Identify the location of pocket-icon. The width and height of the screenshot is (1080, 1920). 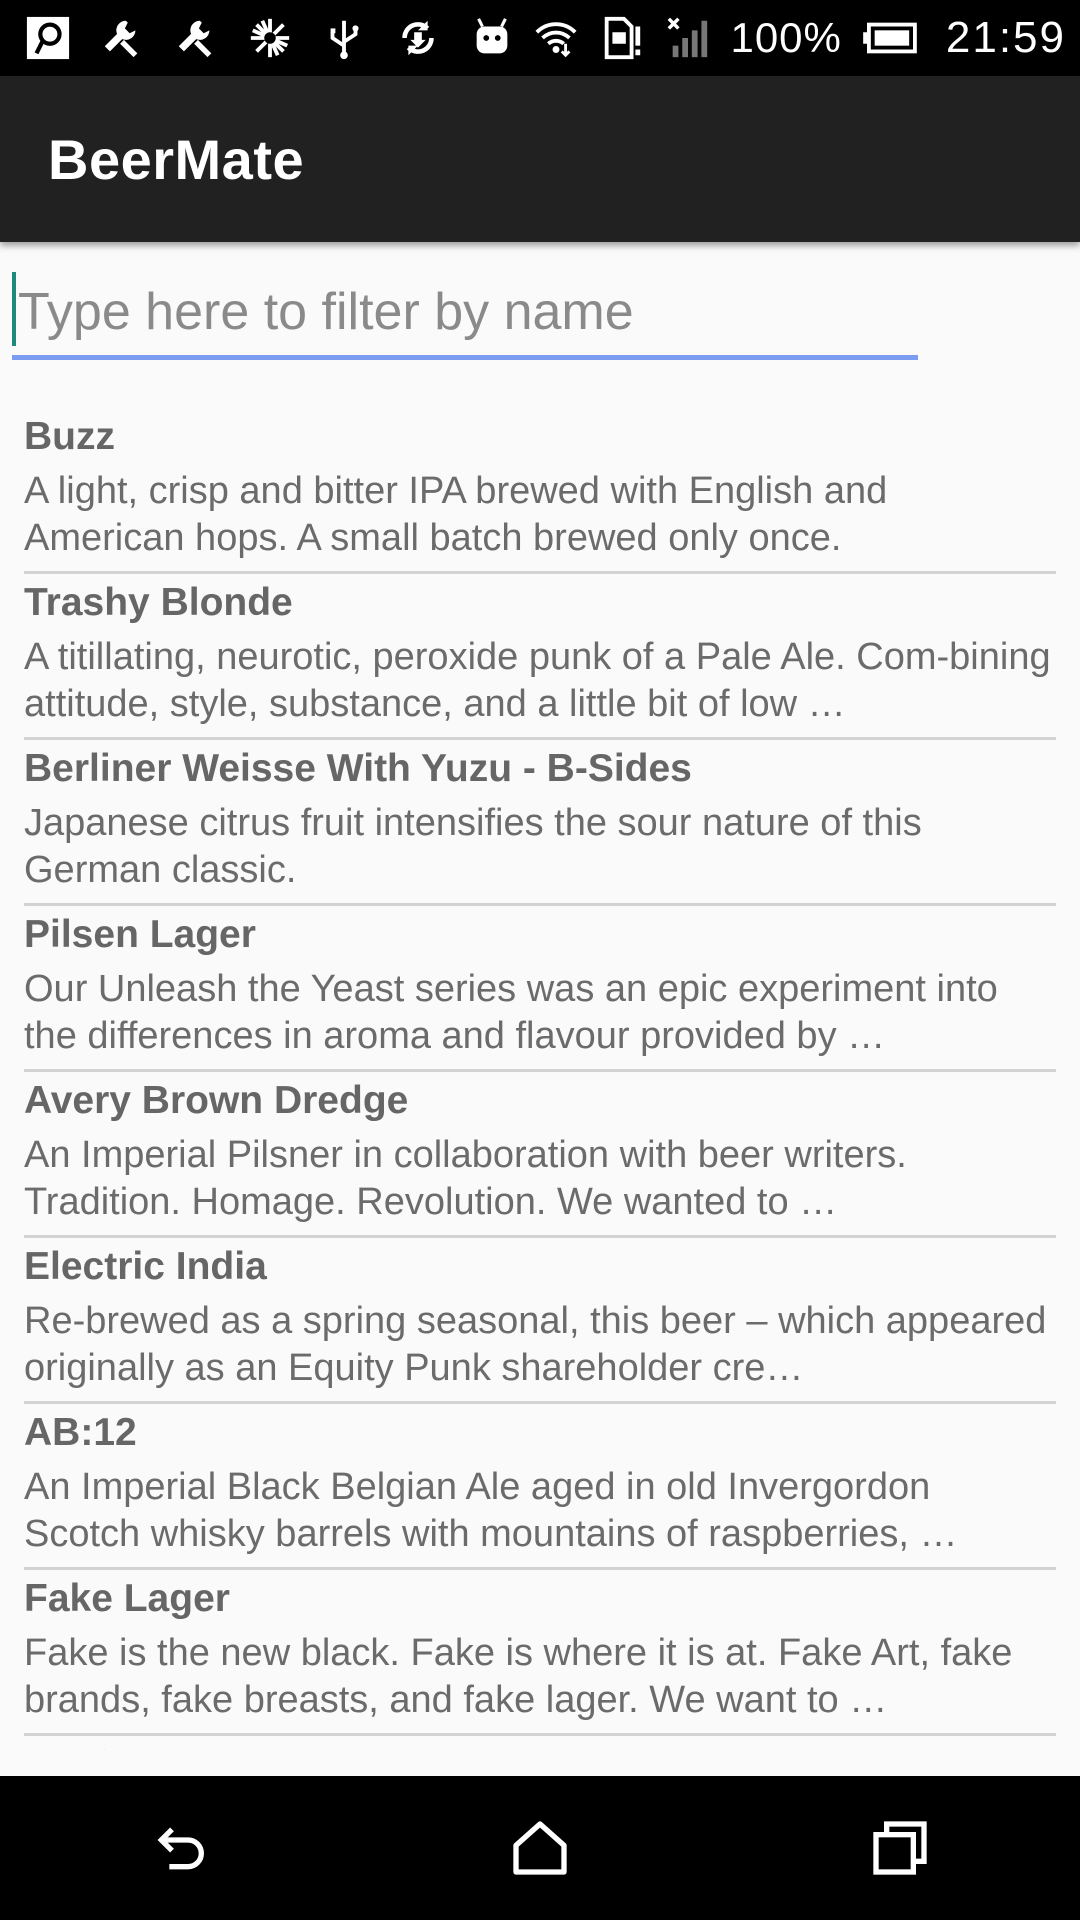
(48, 38).